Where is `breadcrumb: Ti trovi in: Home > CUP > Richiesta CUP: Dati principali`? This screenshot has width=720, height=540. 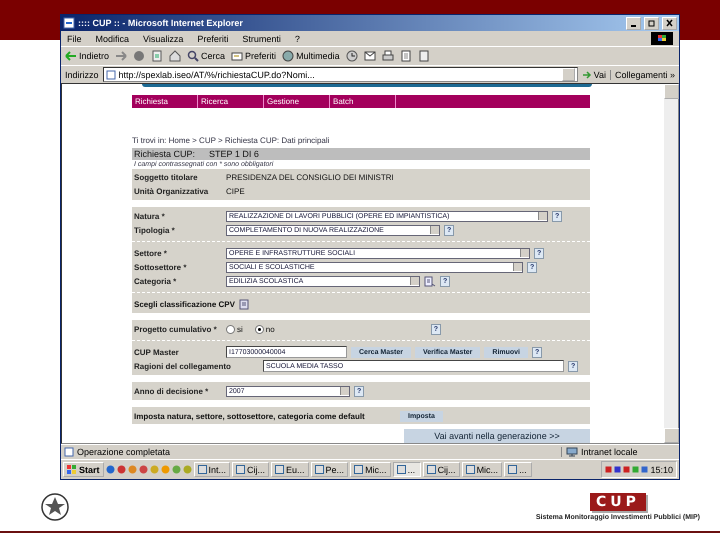 breadcrumb: Ti trovi in: Home > CUP > Richiesta CUP: Dati principali is located at coordinates (231, 140).